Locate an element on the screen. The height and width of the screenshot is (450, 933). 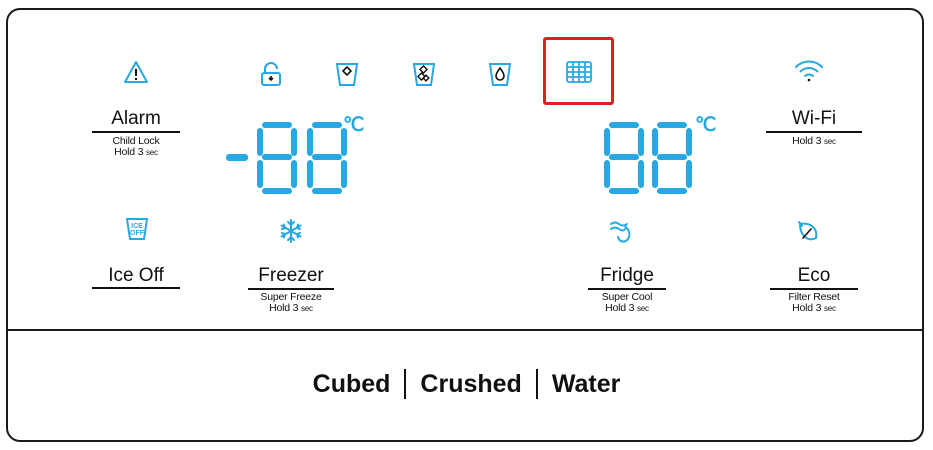
alarm-hold-unit: sec is located at coordinates (152, 152).